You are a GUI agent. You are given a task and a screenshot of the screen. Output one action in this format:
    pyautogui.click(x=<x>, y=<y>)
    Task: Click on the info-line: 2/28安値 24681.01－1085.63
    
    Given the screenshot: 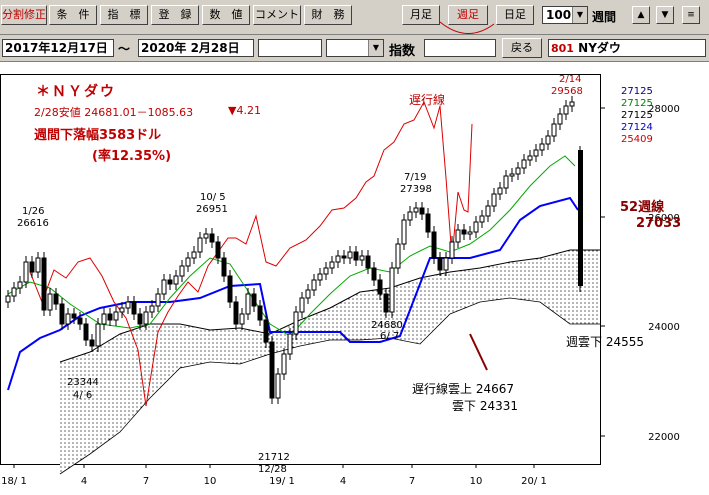 What is the action you would take?
    pyautogui.click(x=114, y=112)
    